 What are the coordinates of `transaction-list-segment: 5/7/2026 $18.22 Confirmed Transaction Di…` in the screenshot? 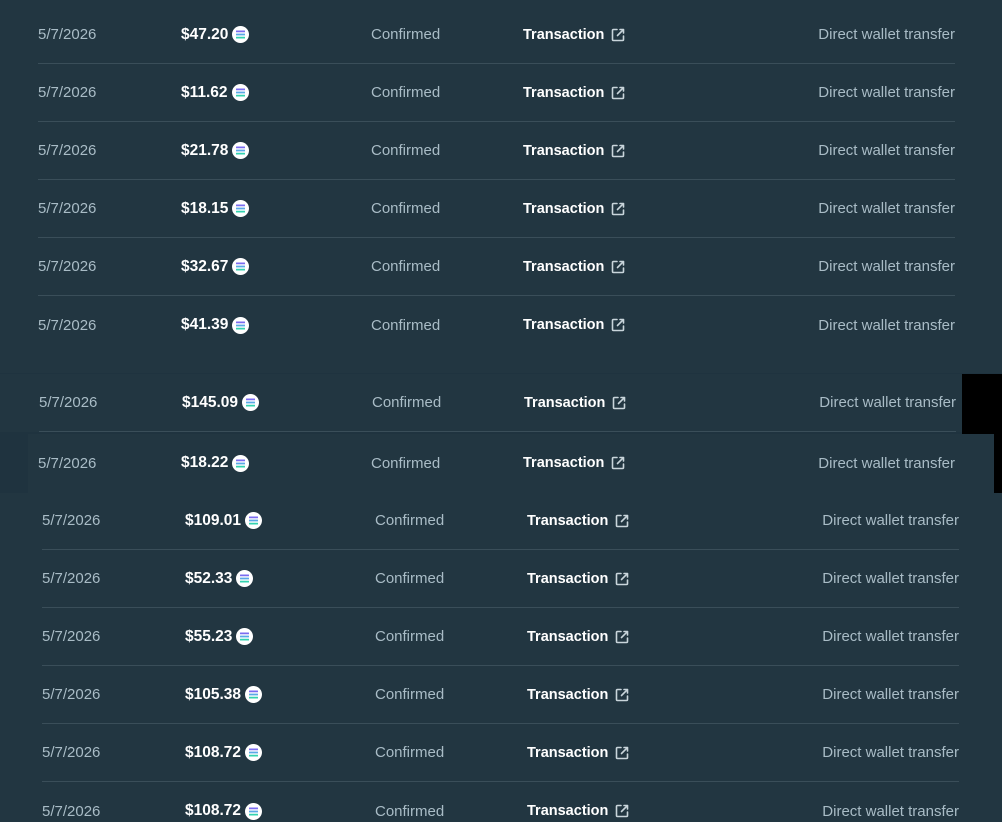 It's located at (511, 464).